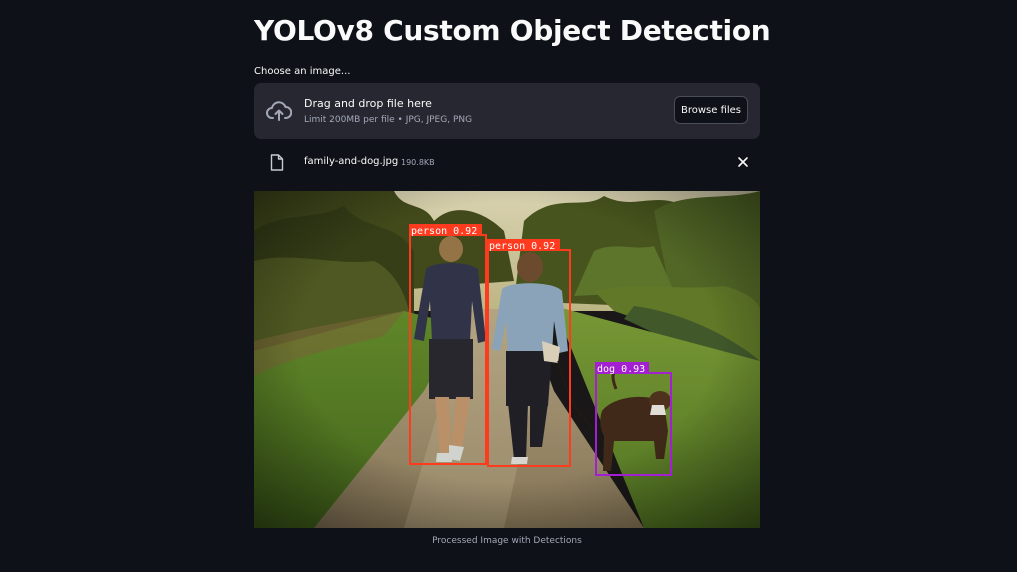  I want to click on detection-label-person-1: person 0.92, so click(444, 231).